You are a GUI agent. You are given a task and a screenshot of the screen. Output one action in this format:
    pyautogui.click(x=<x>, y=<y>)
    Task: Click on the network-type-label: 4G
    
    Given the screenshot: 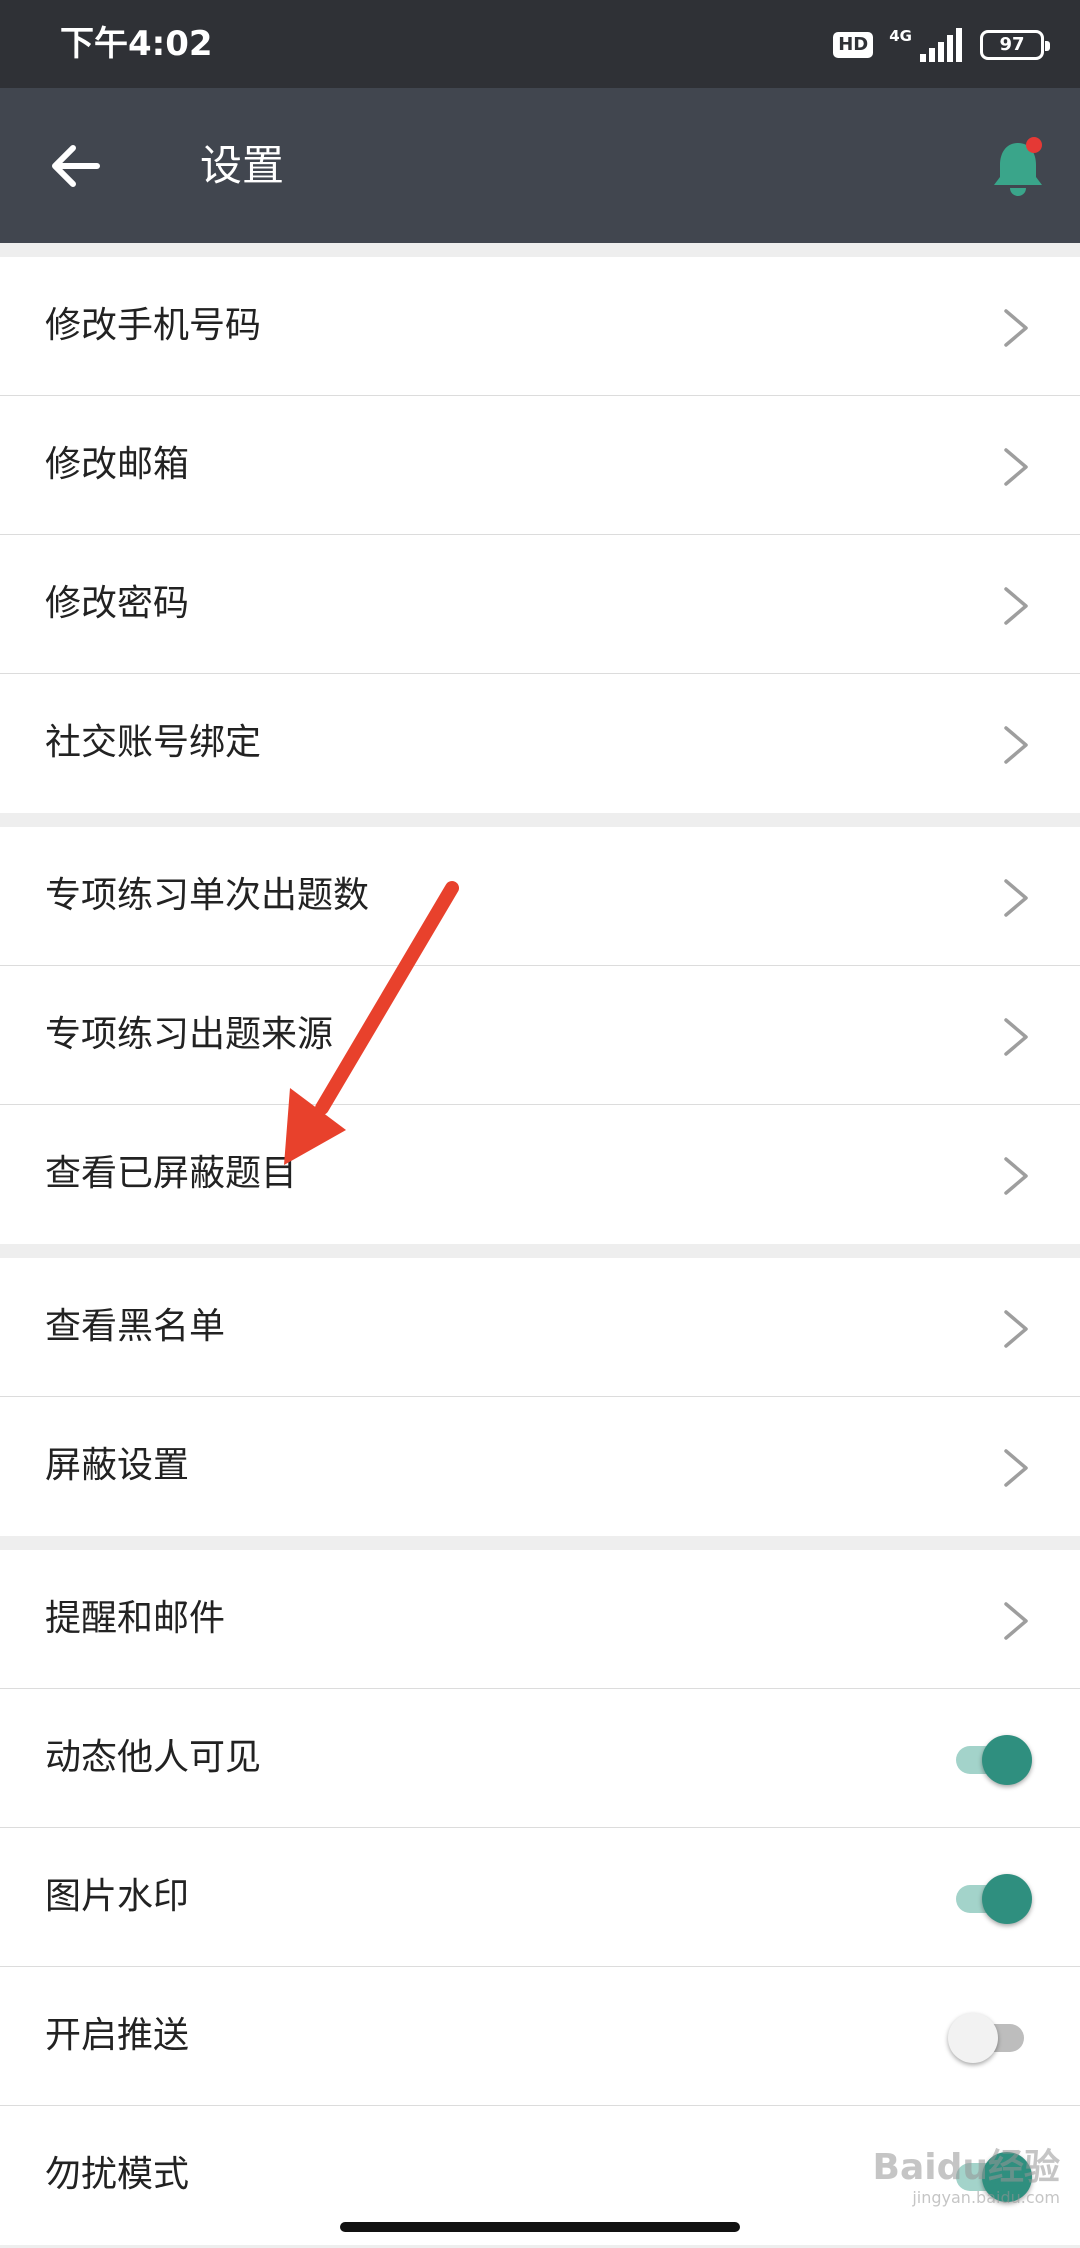 What is the action you would take?
    pyautogui.click(x=900, y=36)
    